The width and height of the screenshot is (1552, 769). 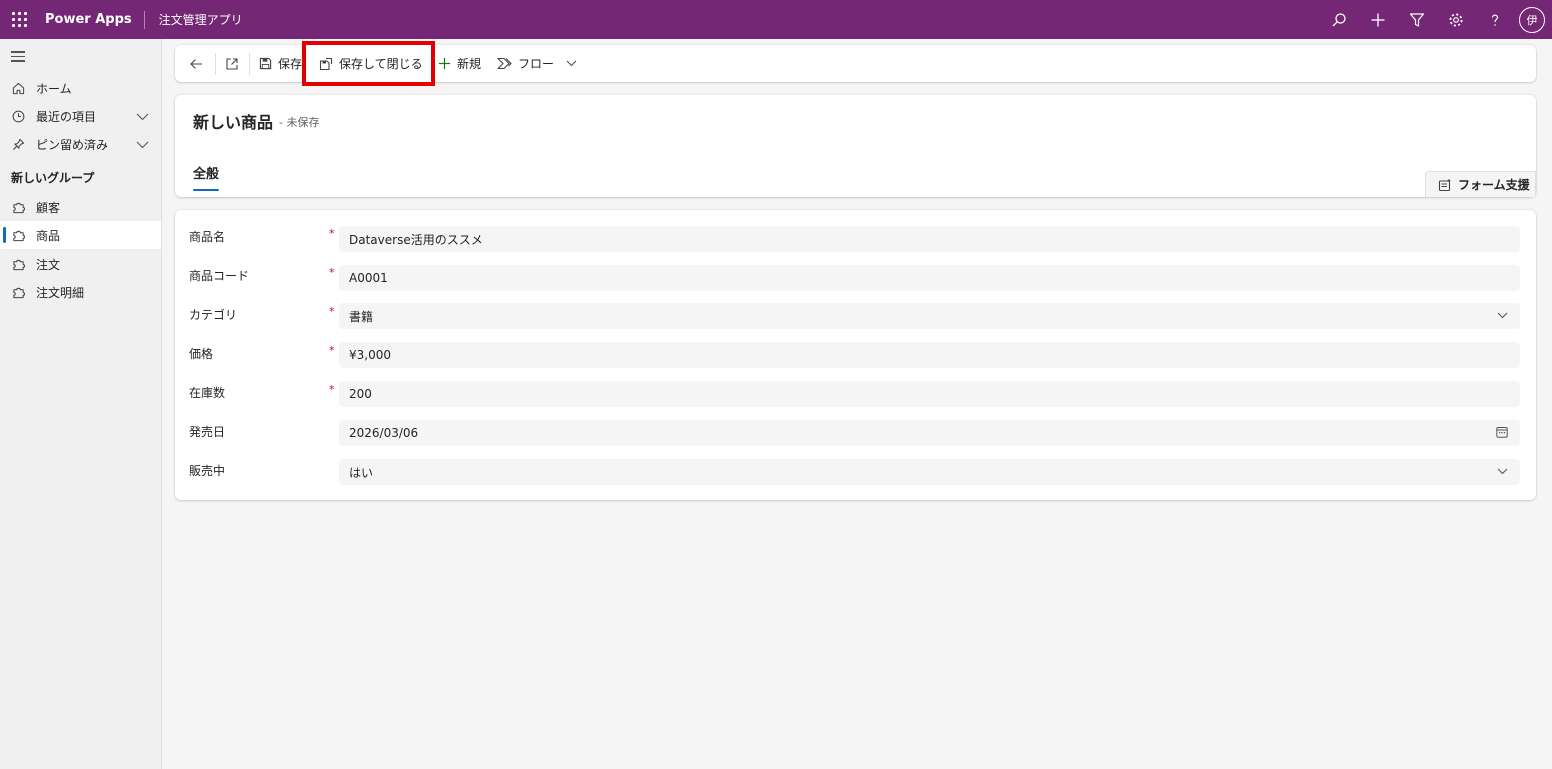 What do you see at coordinates (368, 278) in the screenshot?
I see `field-value: A0001` at bounding box center [368, 278].